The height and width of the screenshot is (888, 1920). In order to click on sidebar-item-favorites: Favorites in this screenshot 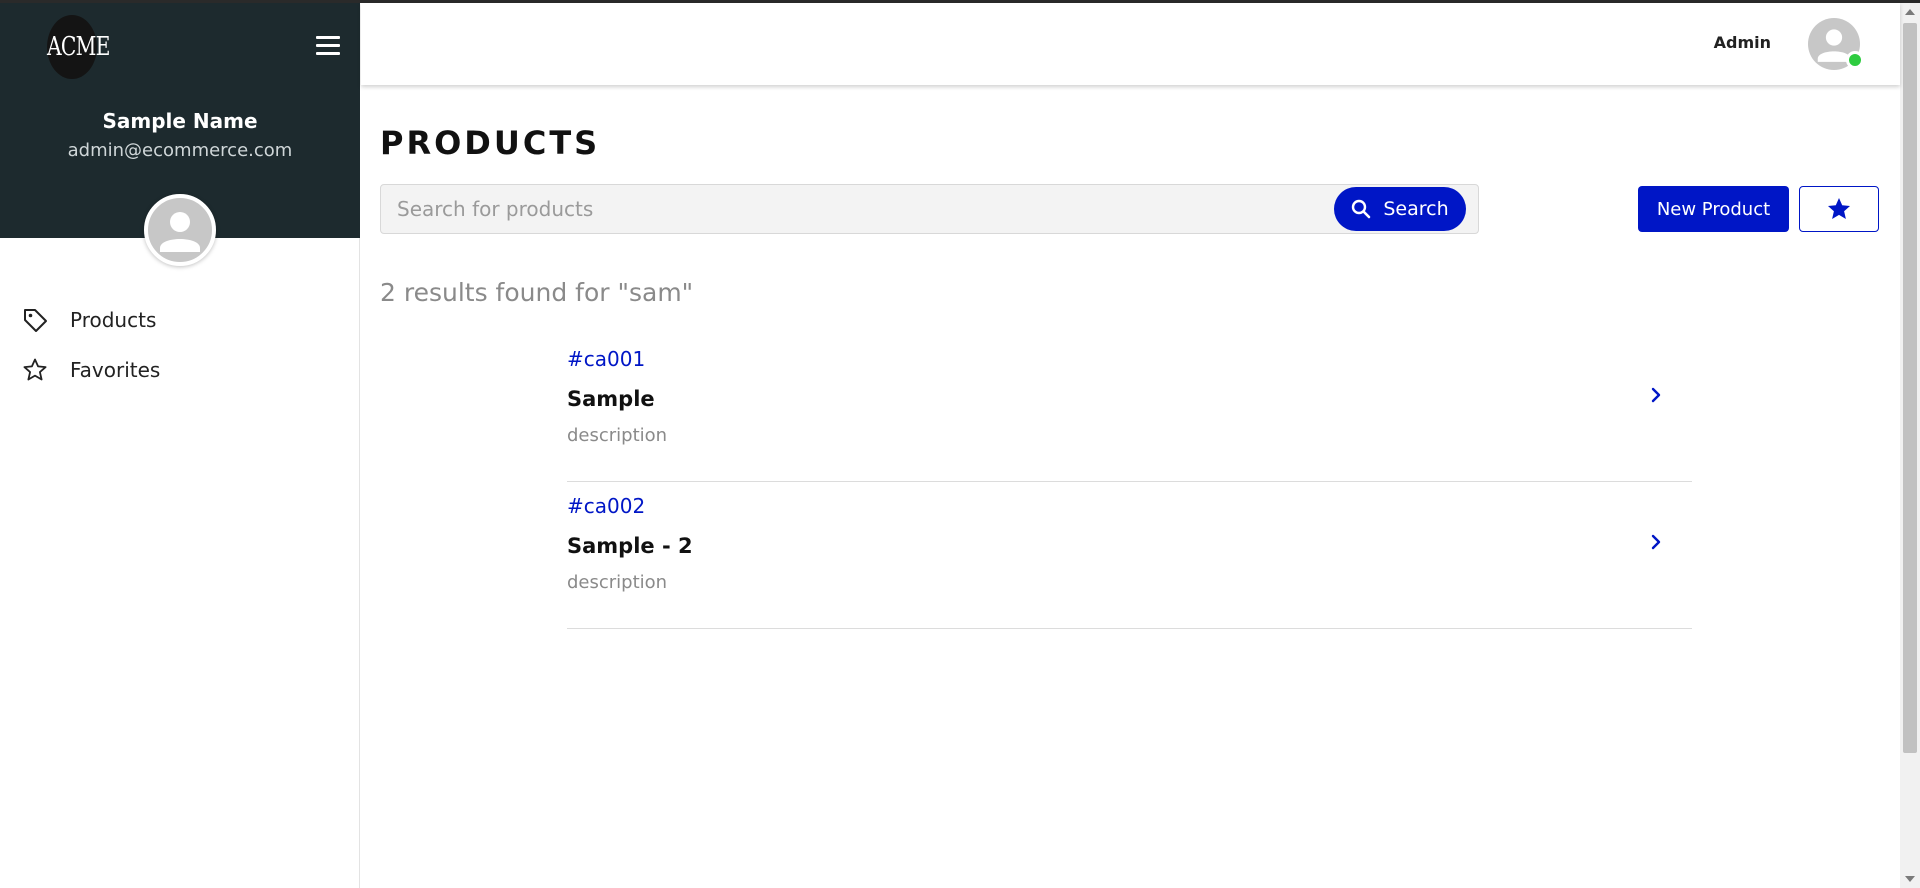, I will do `click(180, 370)`.